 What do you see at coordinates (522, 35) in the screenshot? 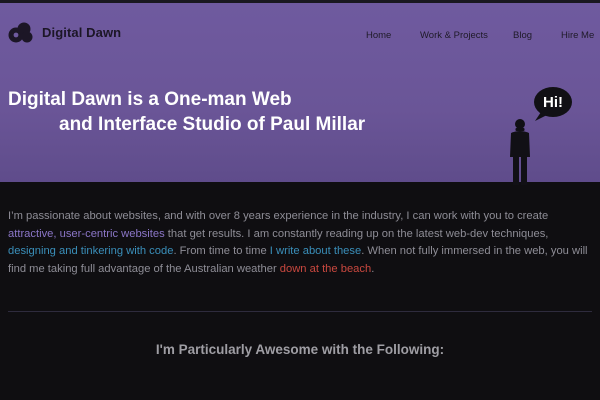
I see `nav-blog: Blog` at bounding box center [522, 35].